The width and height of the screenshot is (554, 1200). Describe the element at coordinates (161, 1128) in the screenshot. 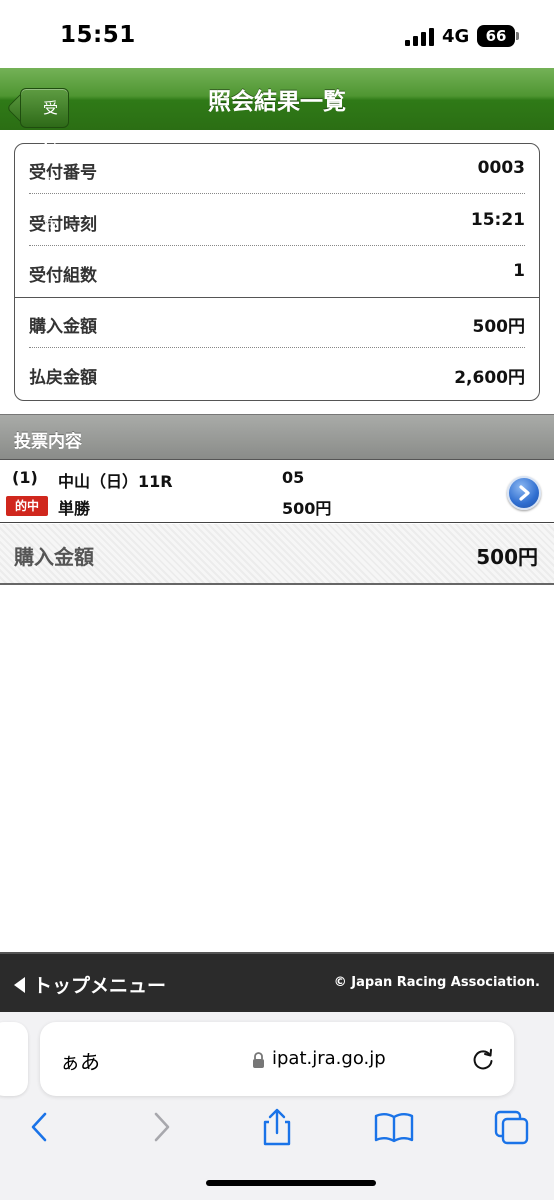

I see `forward-icon` at that location.